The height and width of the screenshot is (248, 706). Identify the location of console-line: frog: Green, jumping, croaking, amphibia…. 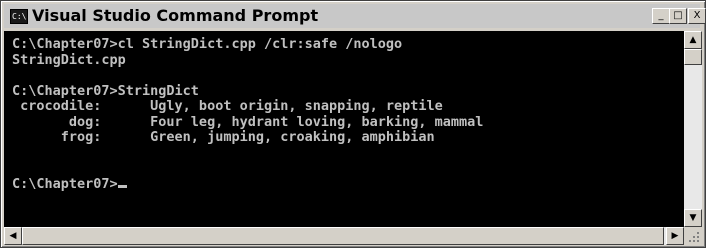
(223, 137).